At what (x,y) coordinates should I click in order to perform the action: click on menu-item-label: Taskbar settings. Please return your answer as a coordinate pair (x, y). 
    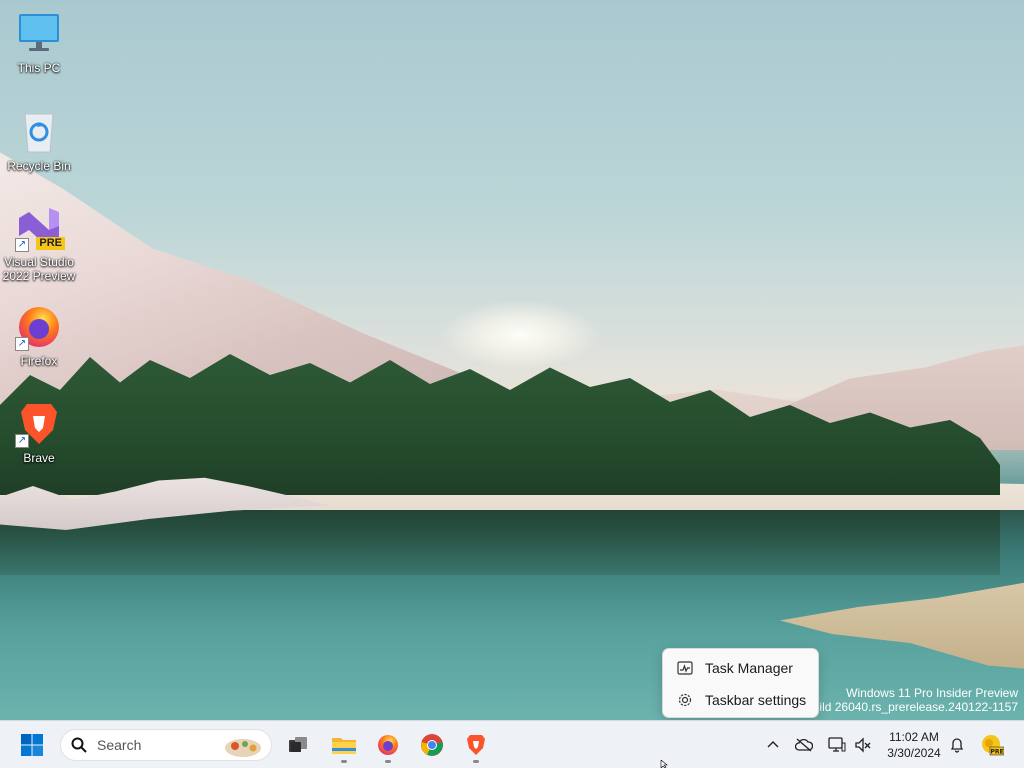
    Looking at the image, I should click on (756, 700).